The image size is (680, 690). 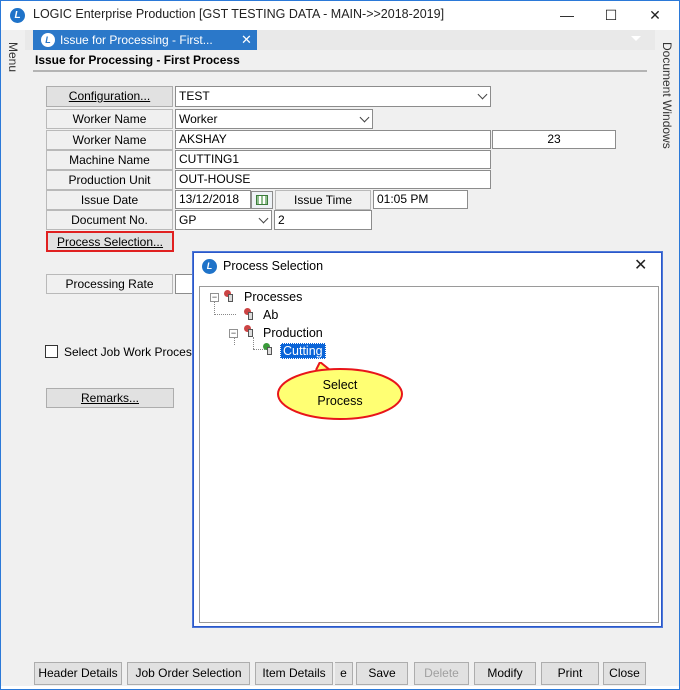 What do you see at coordinates (214, 297) in the screenshot?
I see `collapse-processes-icon: −` at bounding box center [214, 297].